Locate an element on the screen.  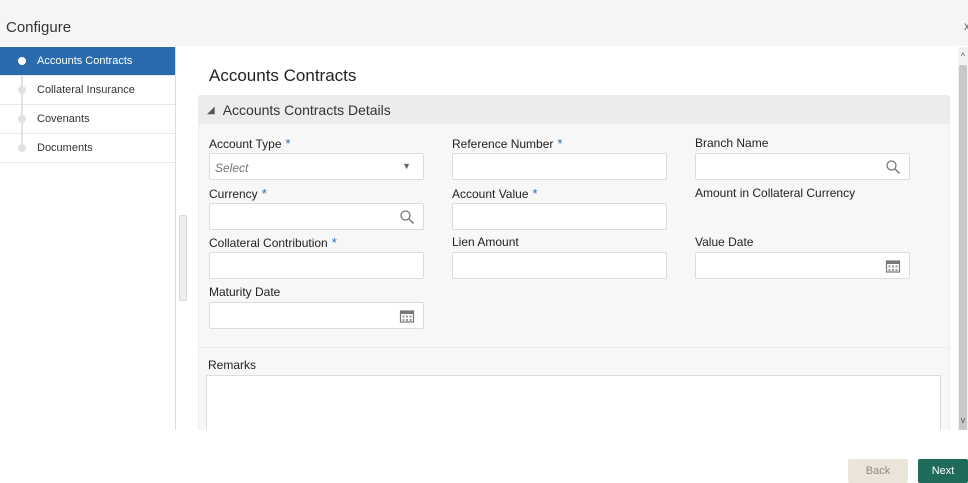
amount-in-collateral-currency-label: Amount in Collateral Currency is located at coordinates (775, 193).